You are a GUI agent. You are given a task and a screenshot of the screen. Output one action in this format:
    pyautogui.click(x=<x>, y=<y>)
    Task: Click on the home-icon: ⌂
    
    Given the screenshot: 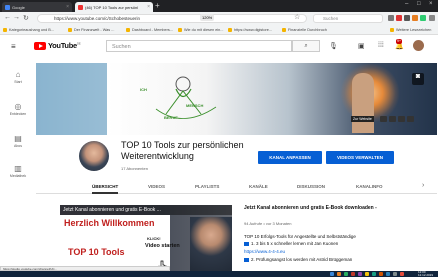 What is the action you would take?
    pyautogui.click(x=18, y=74)
    